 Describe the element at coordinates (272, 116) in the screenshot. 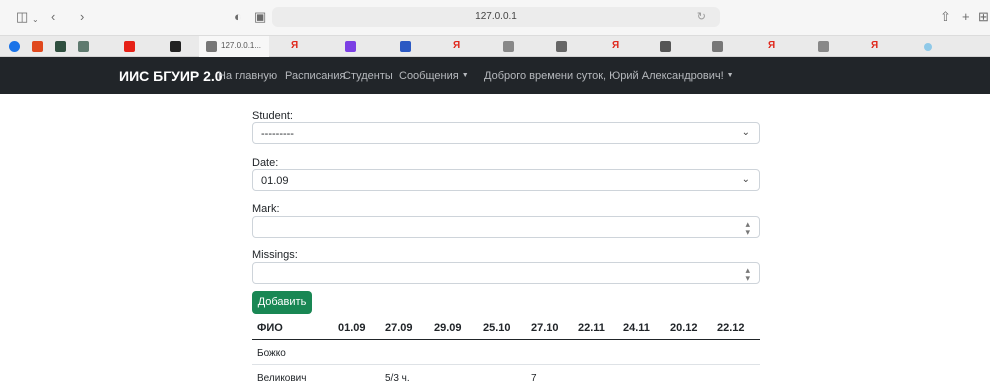

I see `student-label: Student:` at that location.